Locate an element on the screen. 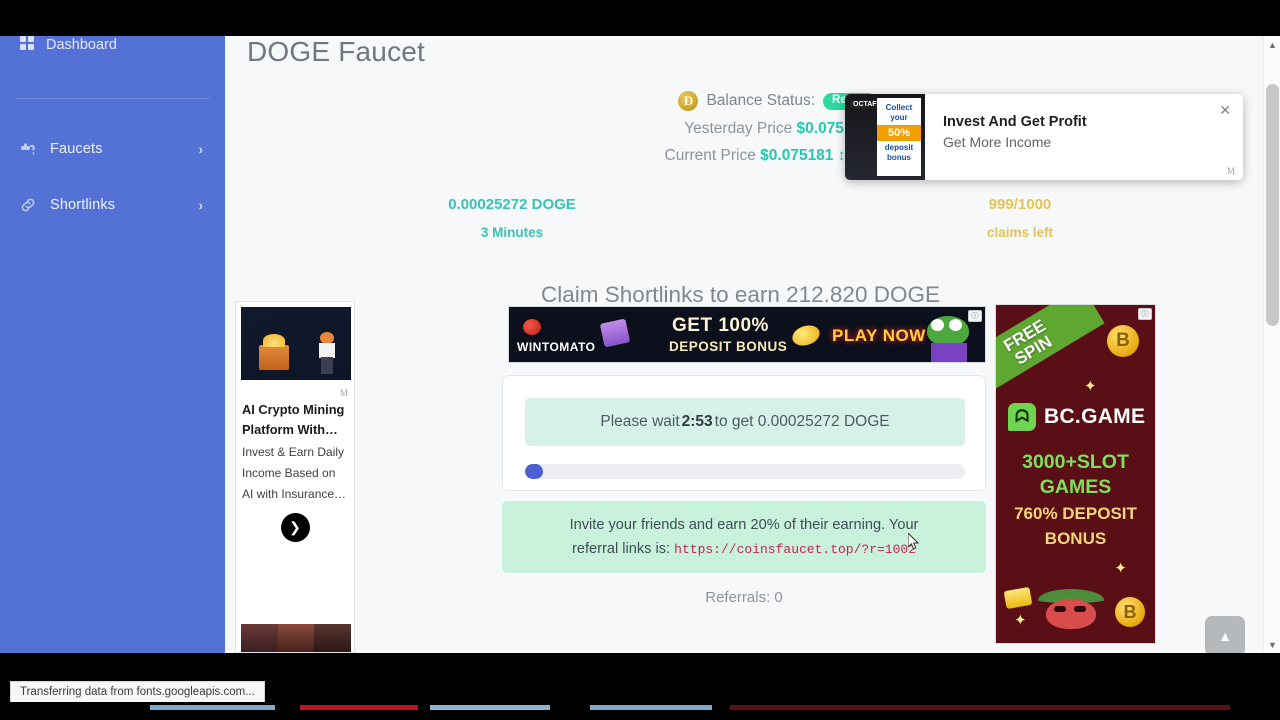  ad-left-thumbnail-strip is located at coordinates (296, 638).